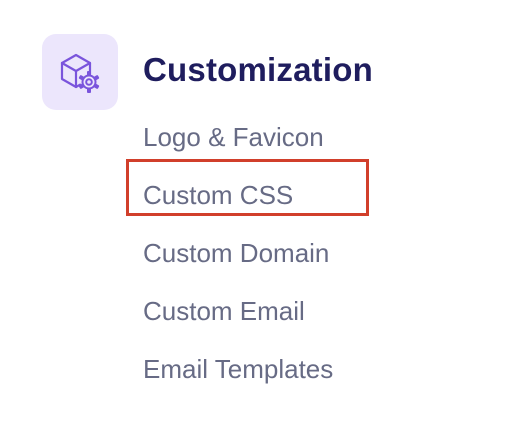 Image resolution: width=520 pixels, height=435 pixels. Describe the element at coordinates (258, 69) in the screenshot. I see `section-title: Customization` at that location.